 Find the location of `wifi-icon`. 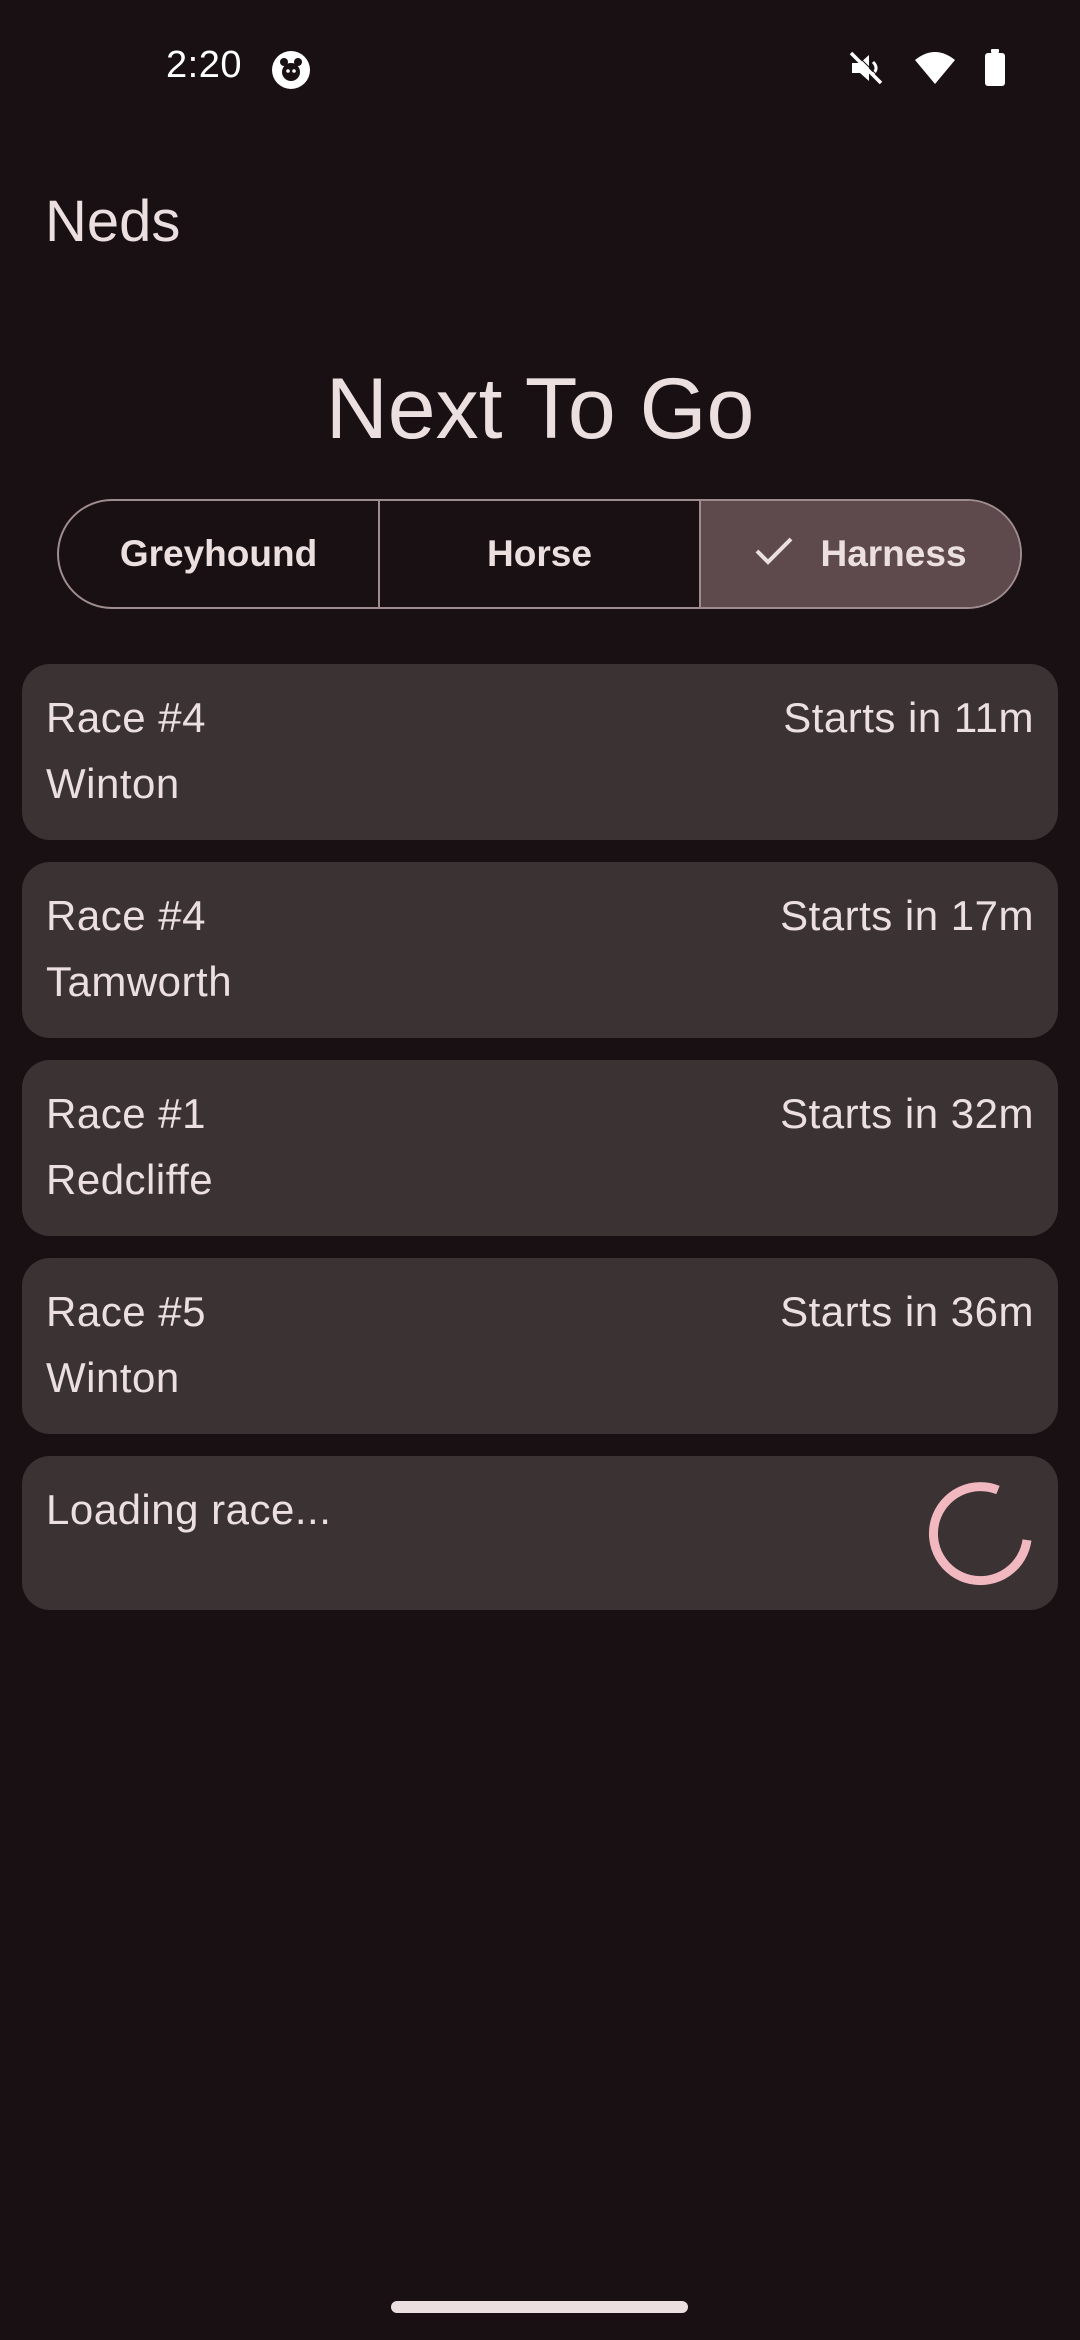

wifi-icon is located at coordinates (935, 70).